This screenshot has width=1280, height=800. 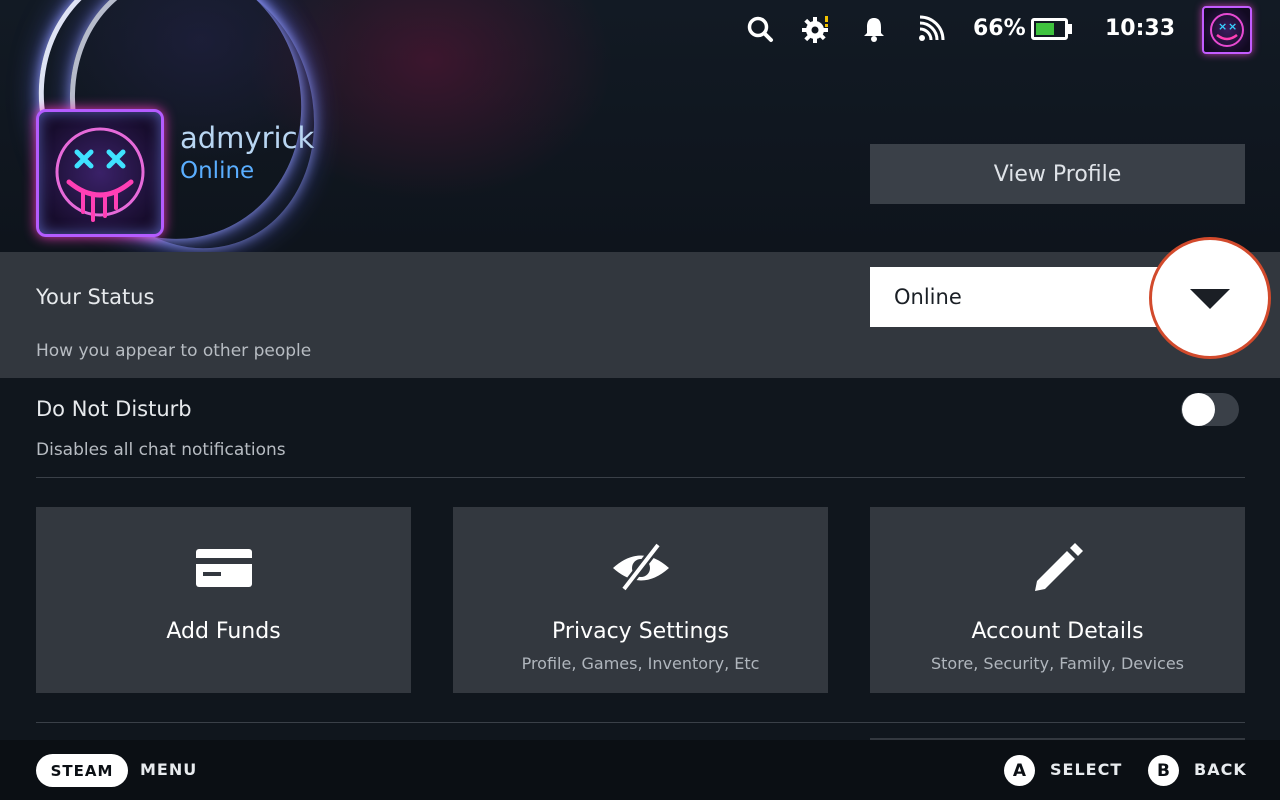 I want to click on your-status-title: Your Status, so click(x=95, y=297).